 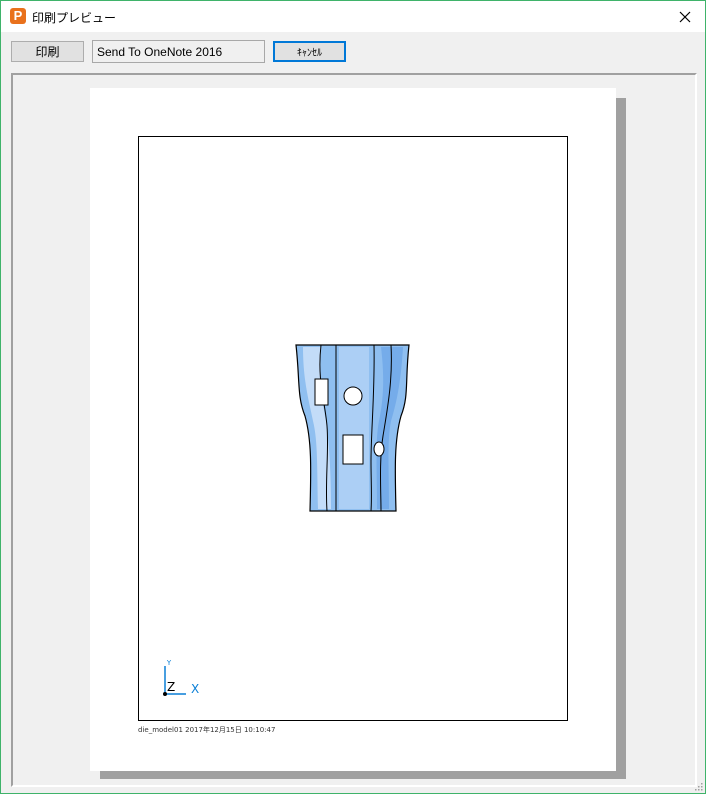 I want to click on cancel-button: ｷｬﾝｾﾙ, so click(x=309, y=51).